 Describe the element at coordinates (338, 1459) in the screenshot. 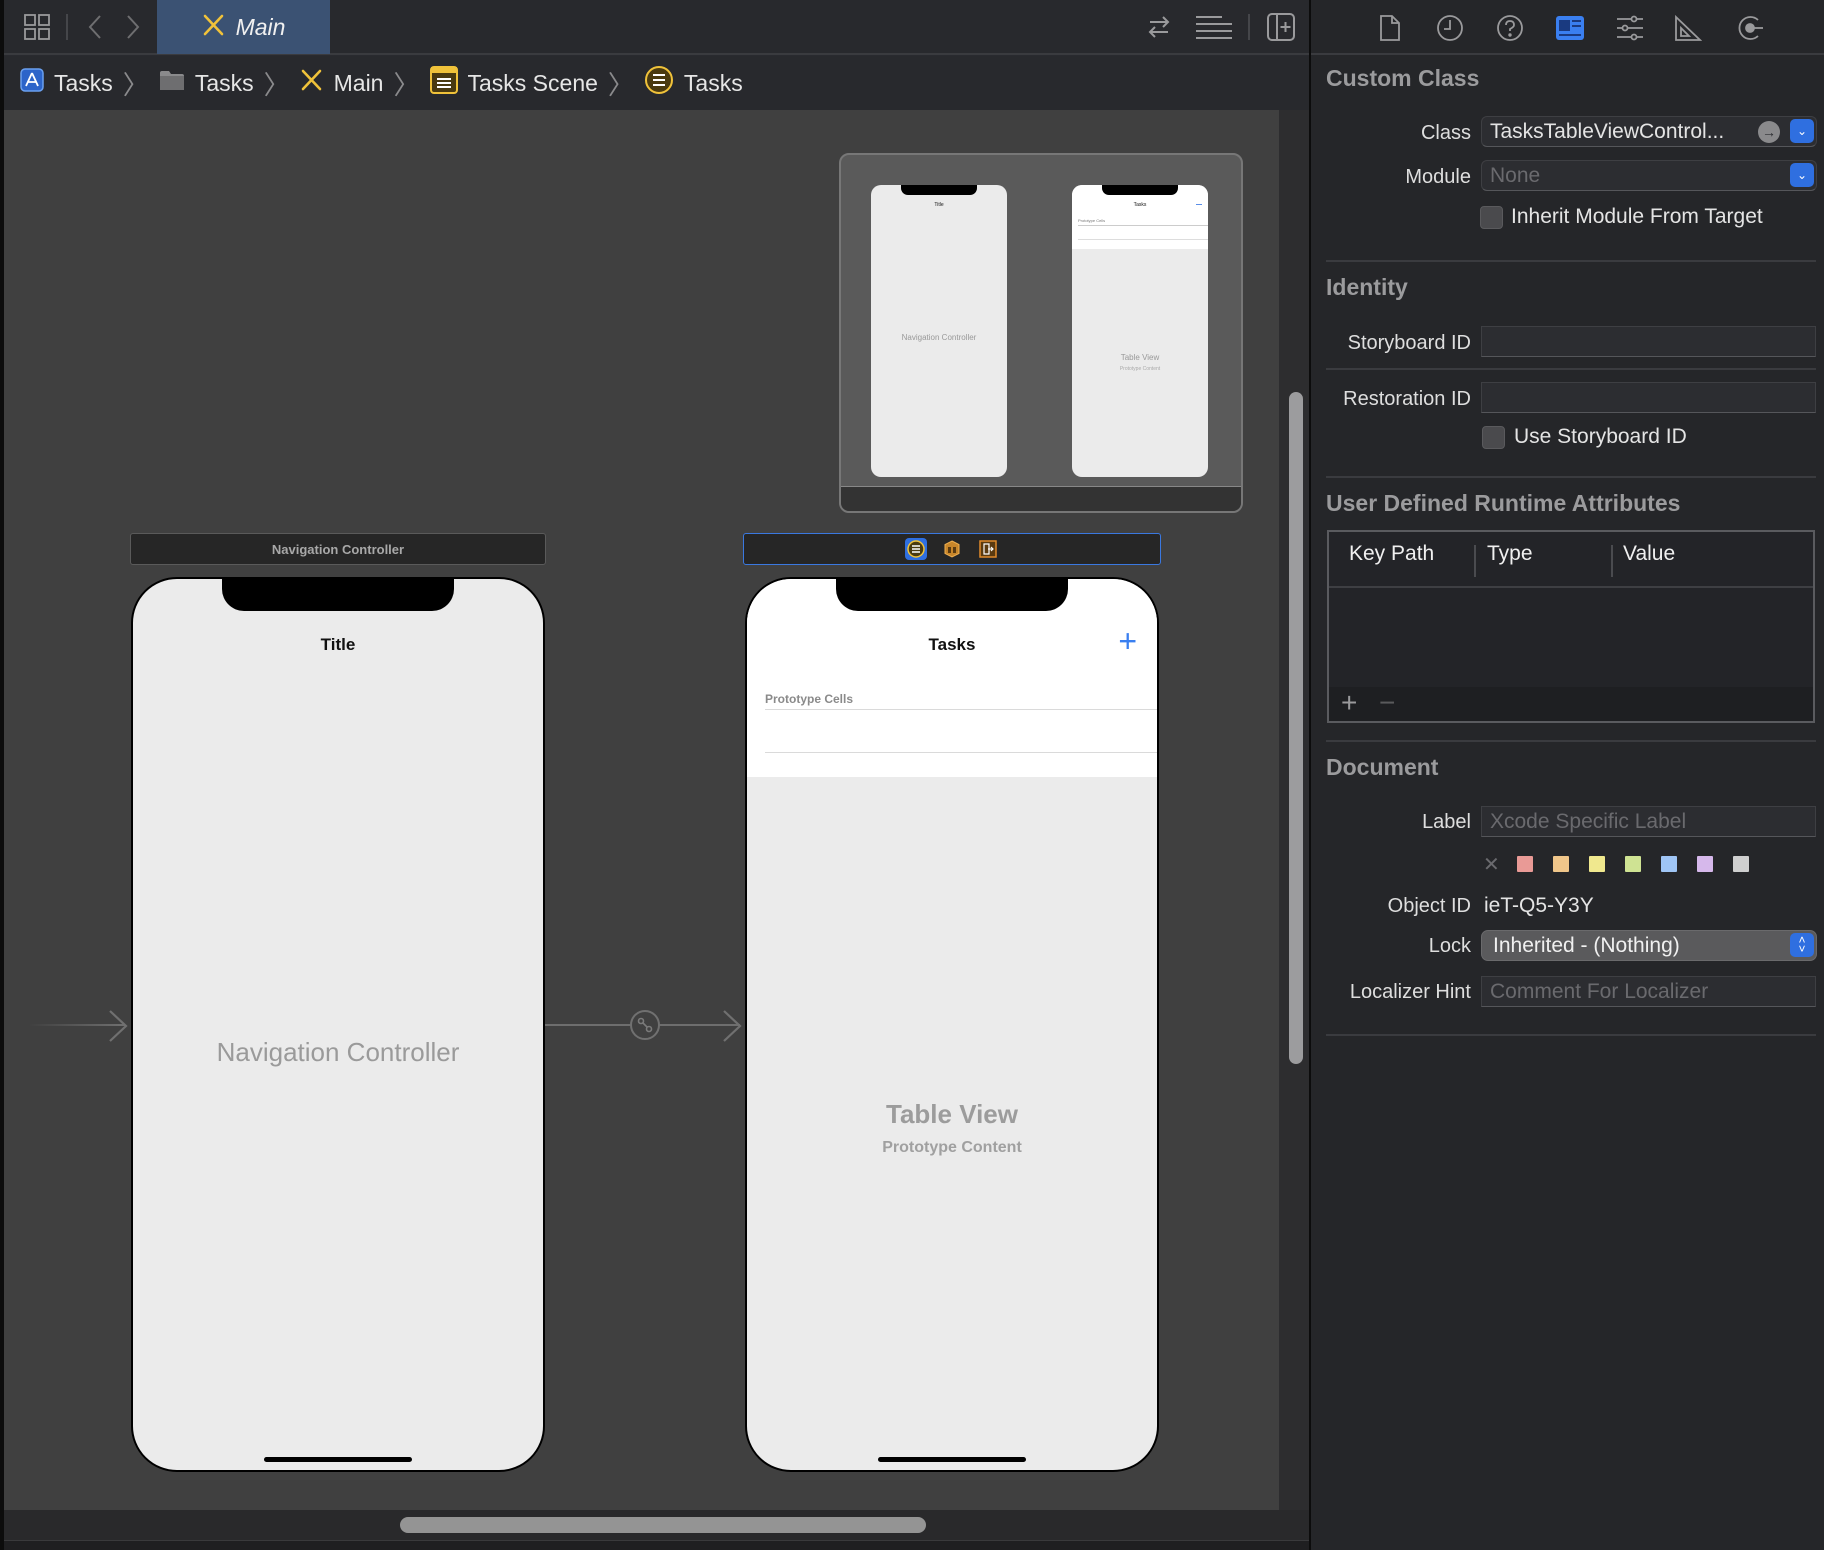

I see `home-indicator` at that location.